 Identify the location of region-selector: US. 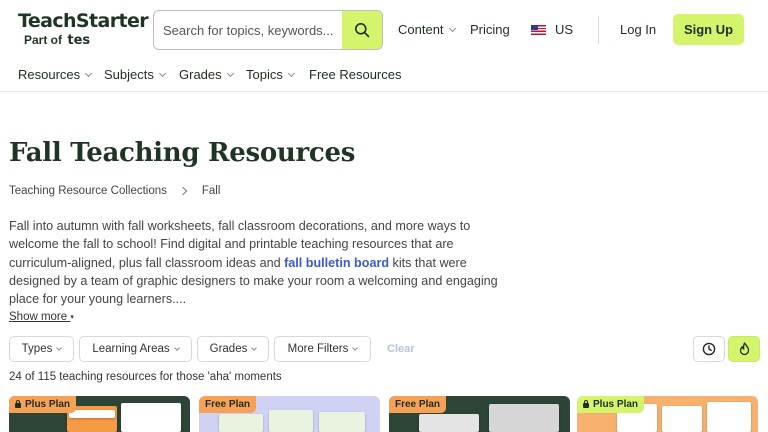
(552, 29).